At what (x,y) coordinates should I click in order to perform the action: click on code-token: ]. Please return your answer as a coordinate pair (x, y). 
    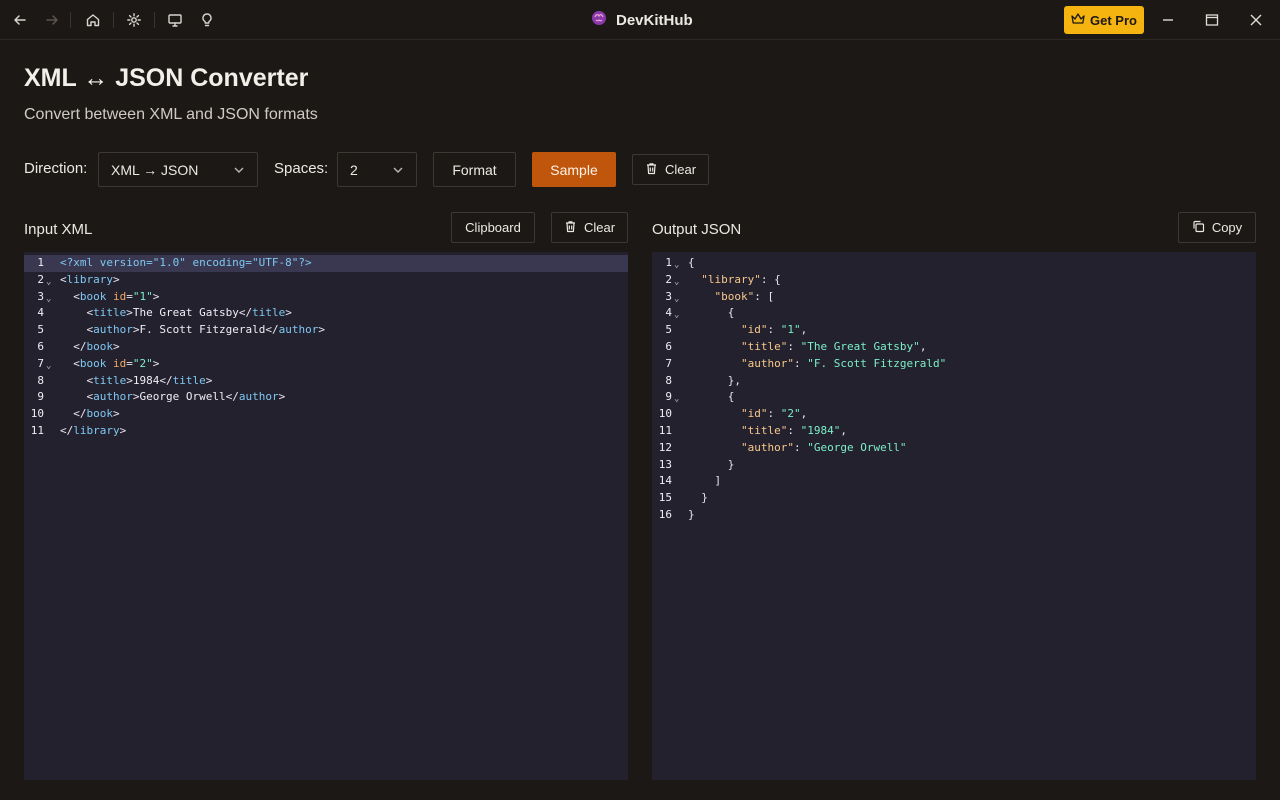
    Looking at the image, I should click on (705, 481).